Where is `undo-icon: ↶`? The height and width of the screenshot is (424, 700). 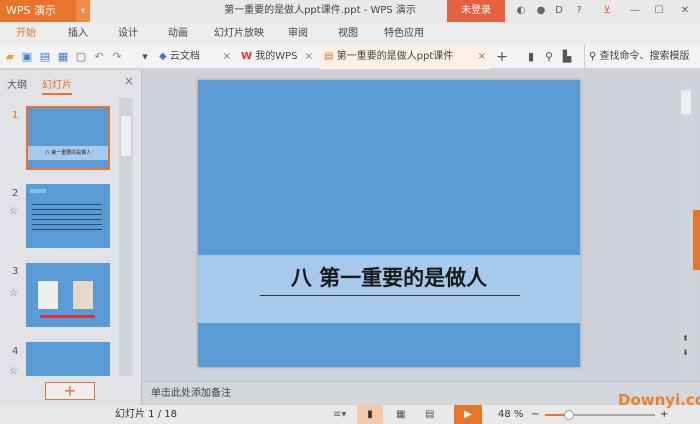
undo-icon: ↶ is located at coordinates (99, 57).